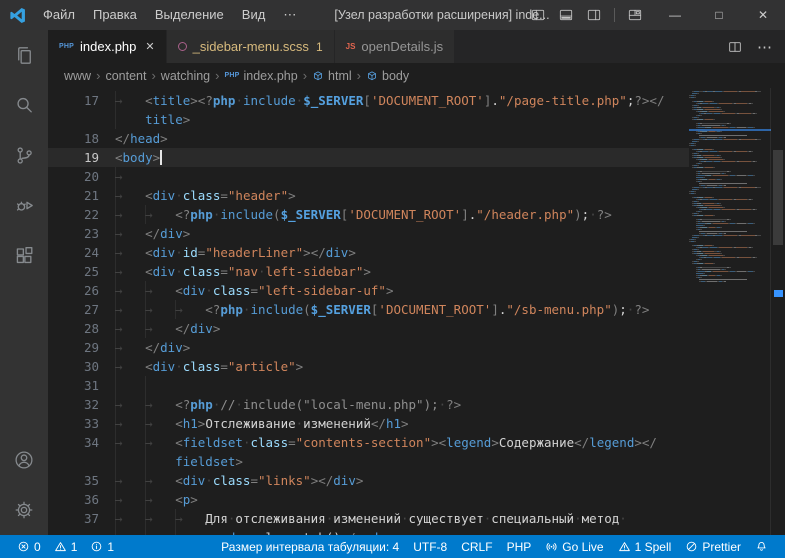  I want to click on code-line-26: 26 → → <div·class="left-sidebar-uf">, so click(368, 290).